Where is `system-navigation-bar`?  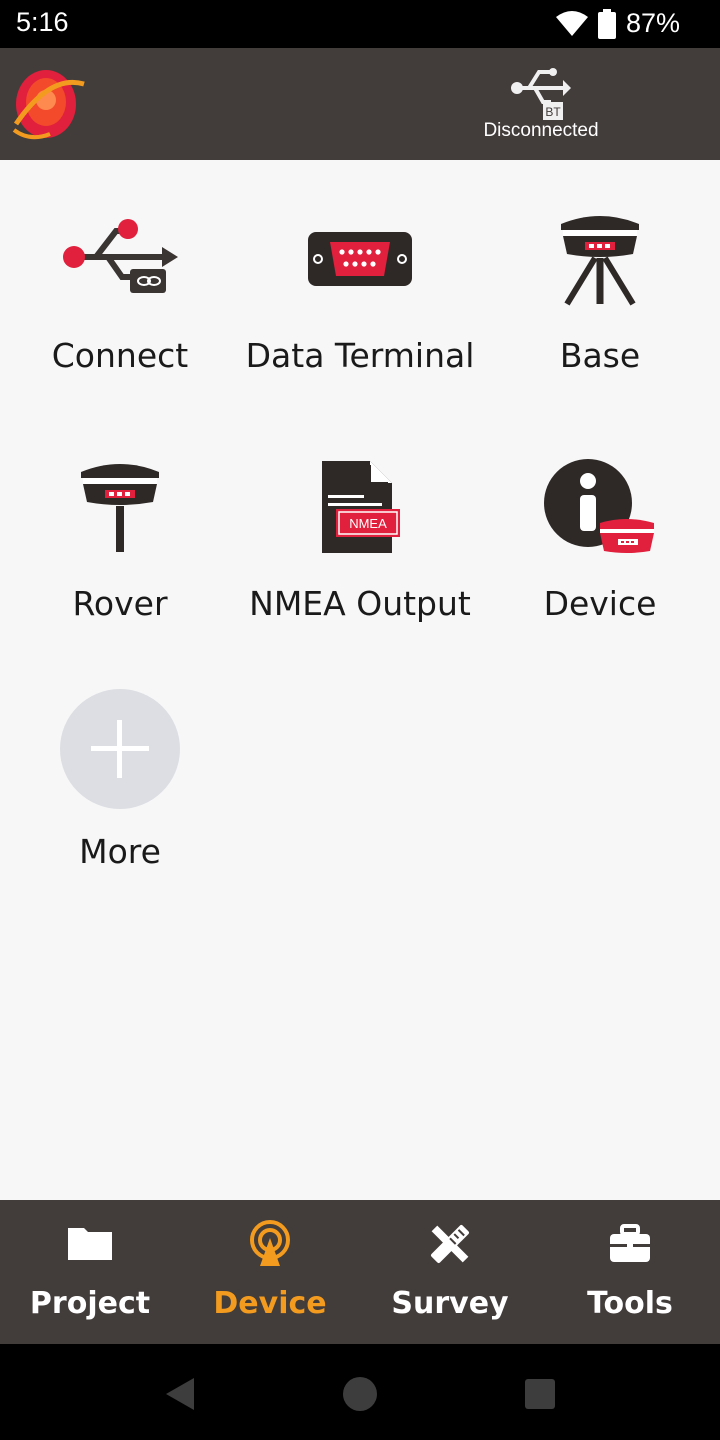 system-navigation-bar is located at coordinates (360, 1392).